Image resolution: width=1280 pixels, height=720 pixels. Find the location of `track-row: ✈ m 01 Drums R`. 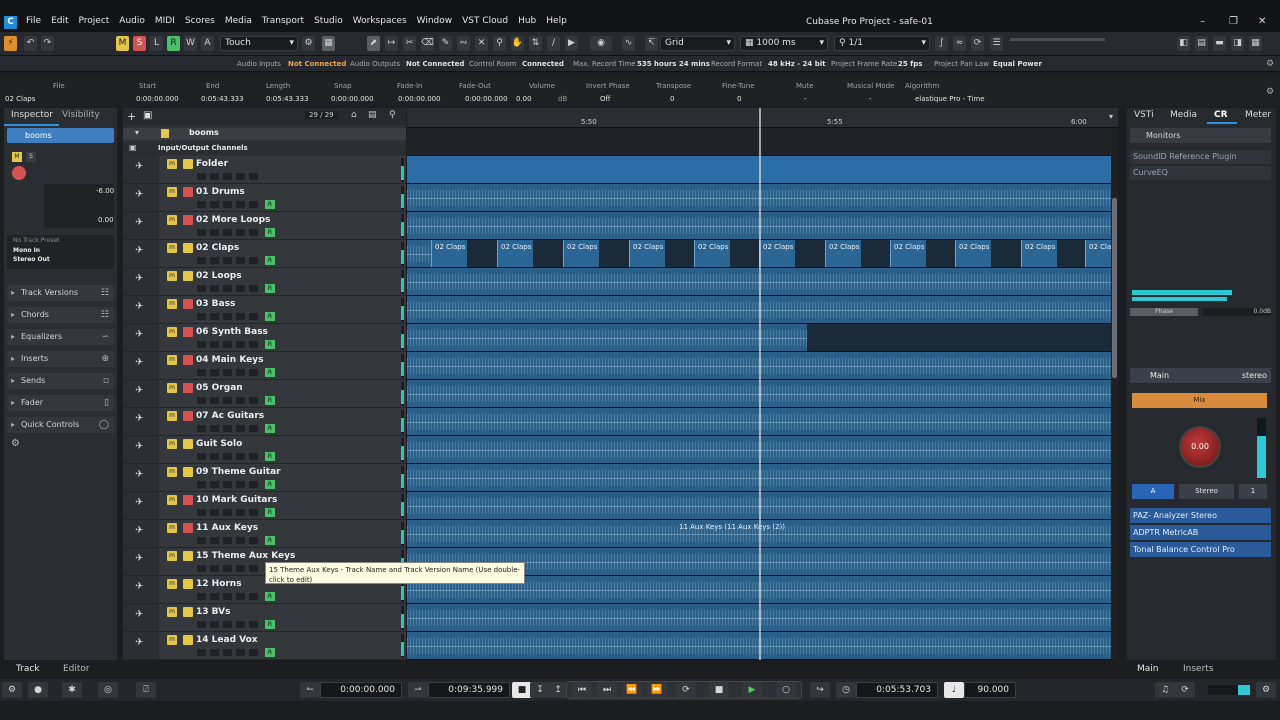

track-row: ✈ m 01 Drums R is located at coordinates (264, 198).